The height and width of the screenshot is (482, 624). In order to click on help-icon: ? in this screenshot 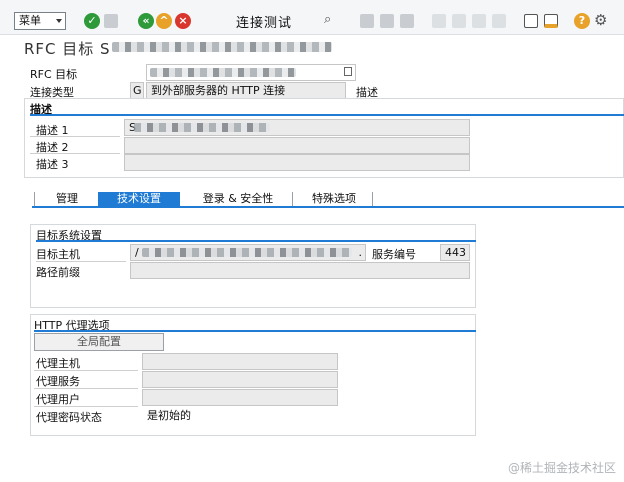, I will do `click(582, 21)`.